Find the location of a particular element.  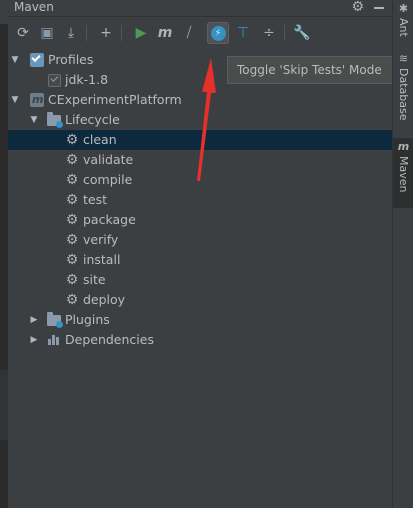

maven-project-icon is located at coordinates (37, 100).